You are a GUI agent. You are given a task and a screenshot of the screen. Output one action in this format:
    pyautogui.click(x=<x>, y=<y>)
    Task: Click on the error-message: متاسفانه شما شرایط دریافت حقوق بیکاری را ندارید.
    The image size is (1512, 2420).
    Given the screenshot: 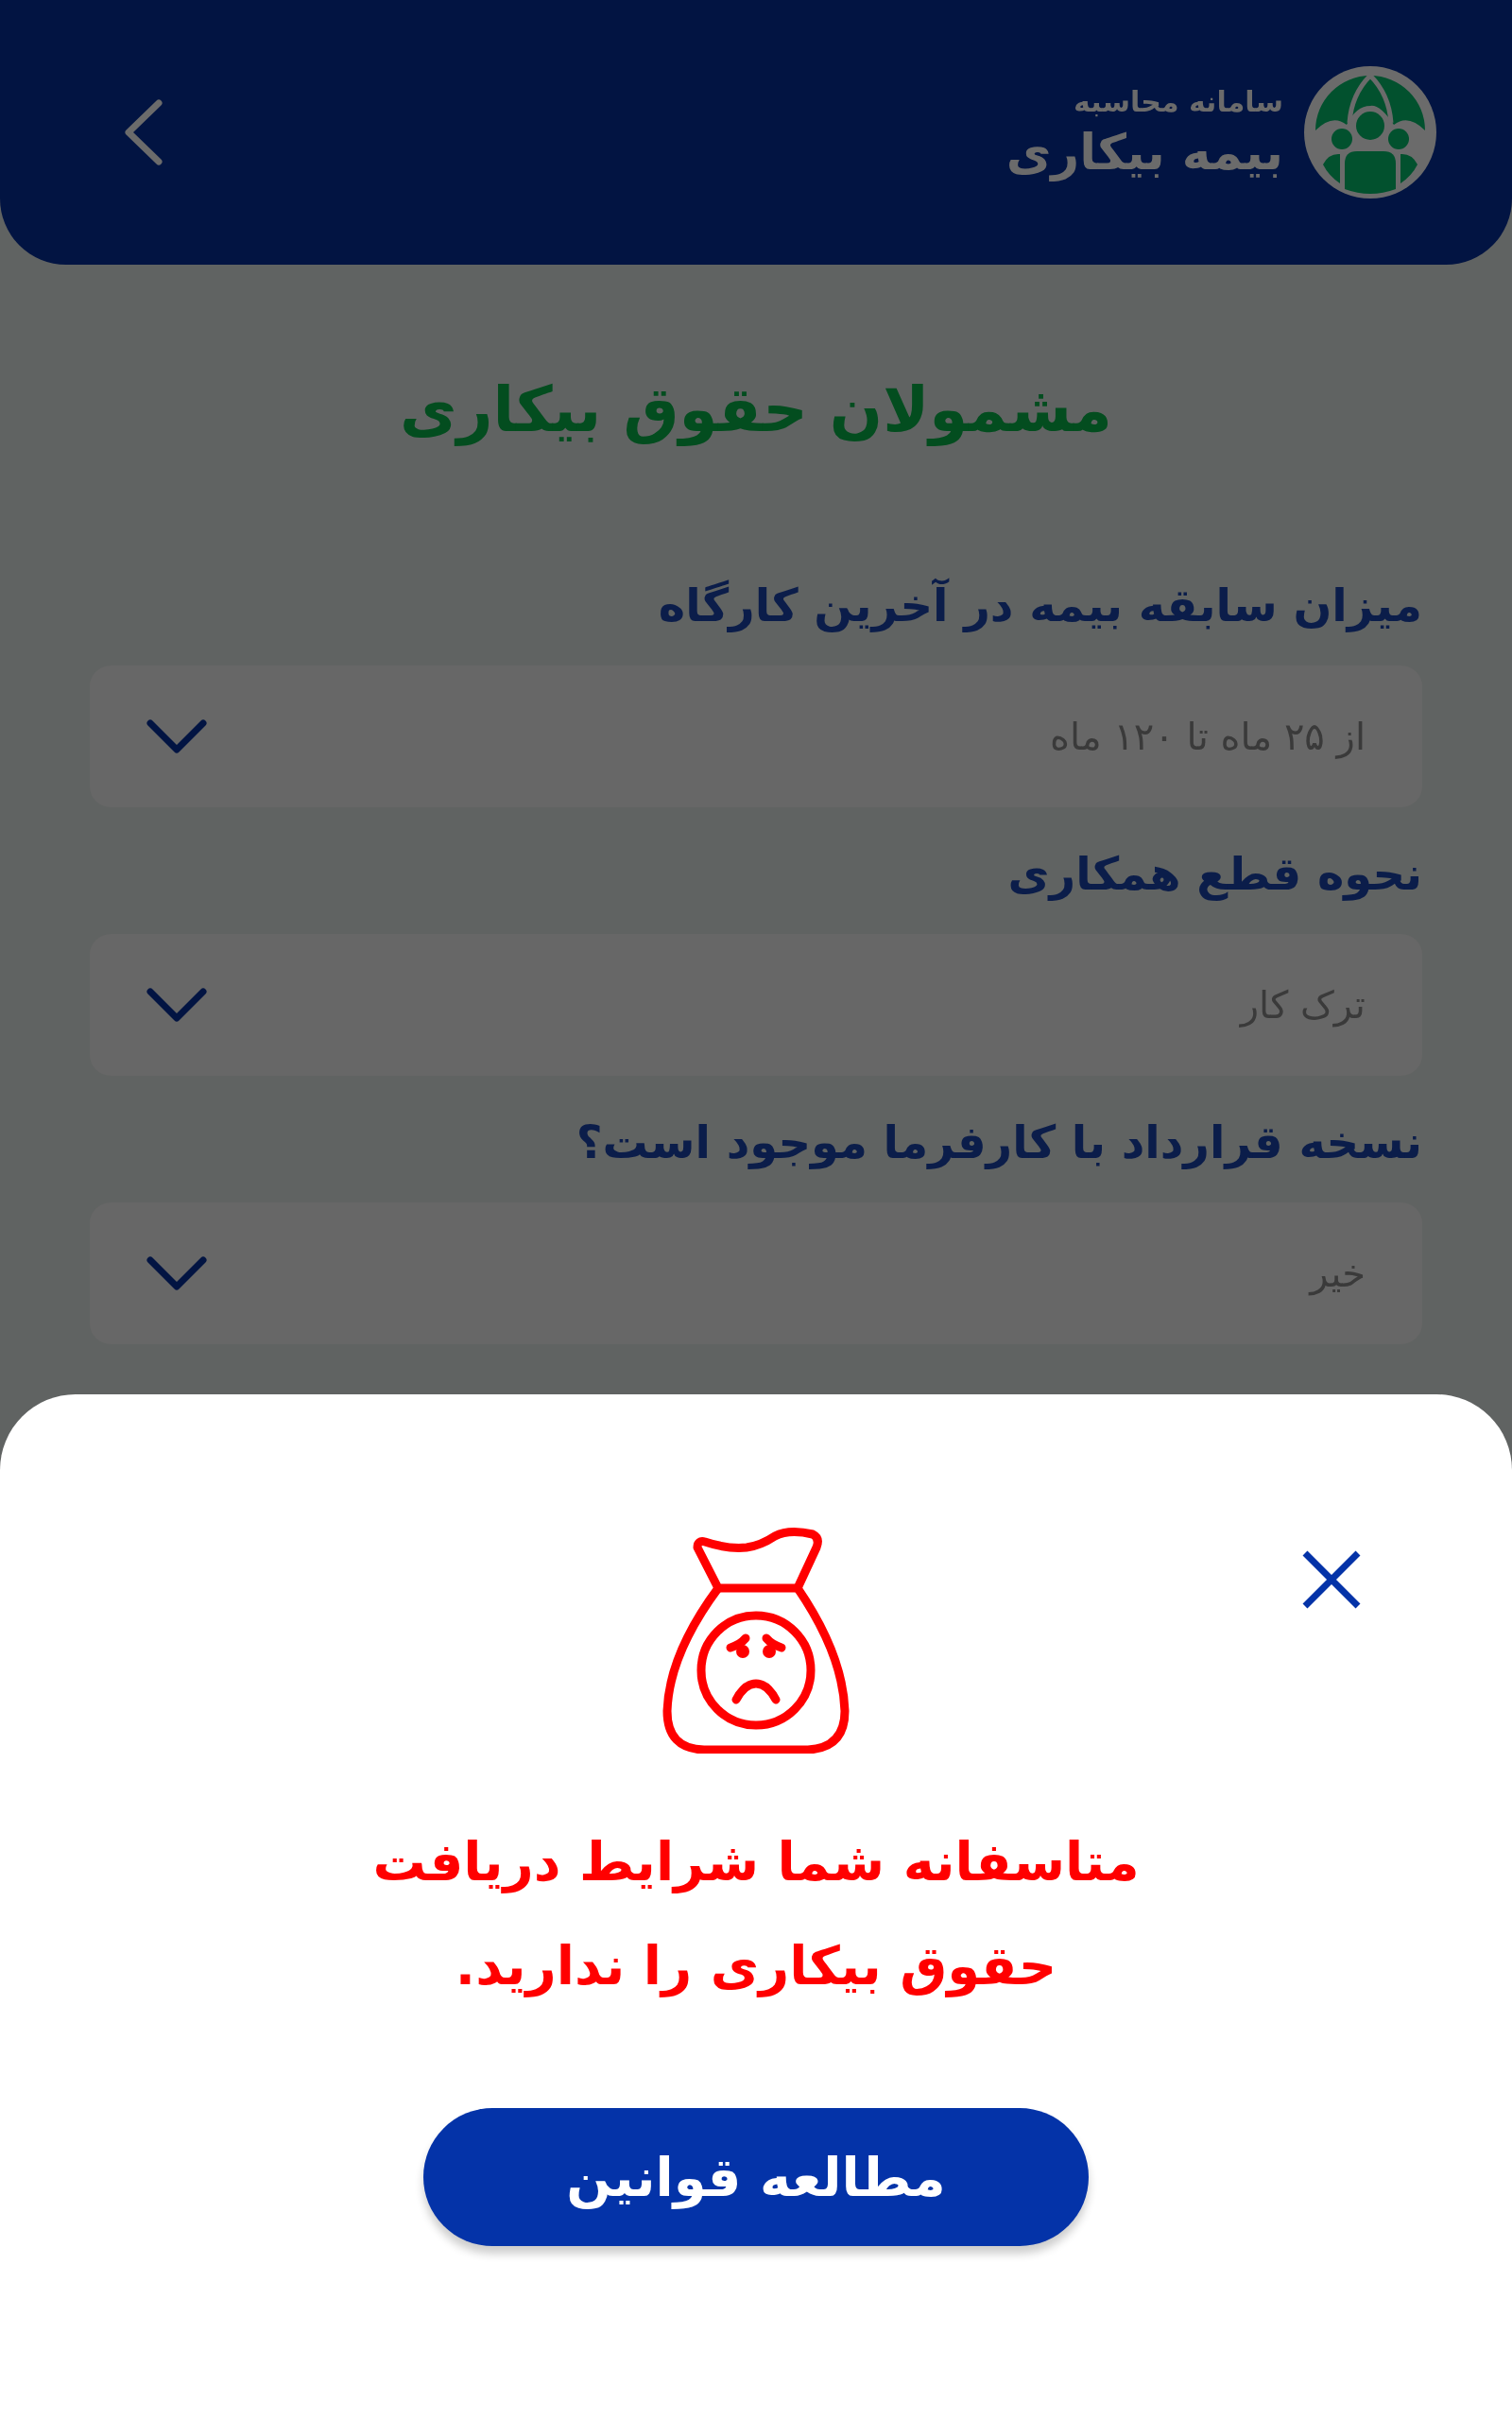 What is the action you would take?
    pyautogui.click(x=756, y=1914)
    